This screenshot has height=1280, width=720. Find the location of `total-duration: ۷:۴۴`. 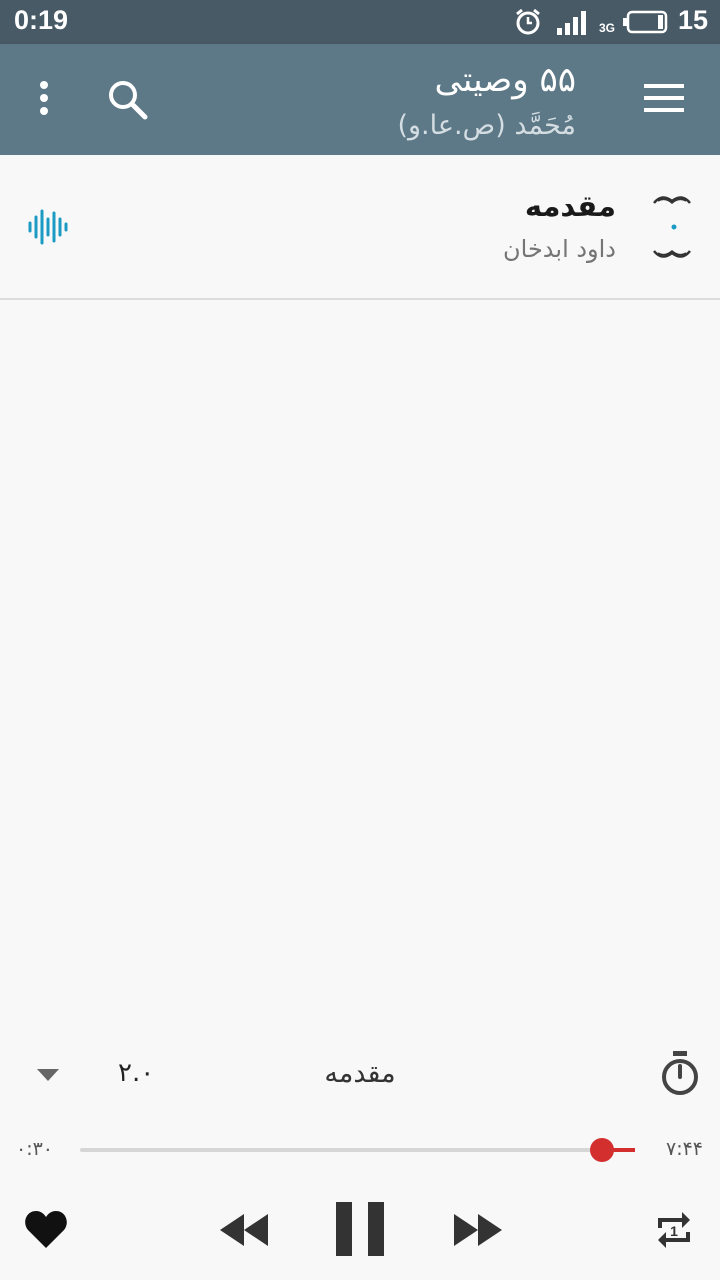

total-duration: ۷:۴۴ is located at coordinates (685, 1149).